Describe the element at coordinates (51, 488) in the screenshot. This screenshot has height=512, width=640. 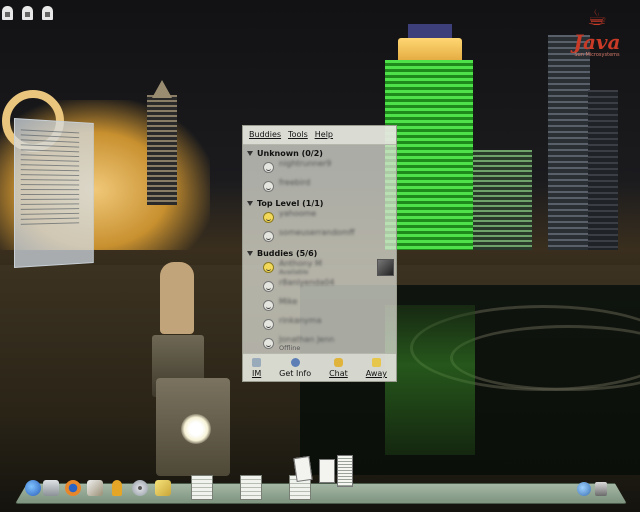
I see `terminal-icon` at that location.